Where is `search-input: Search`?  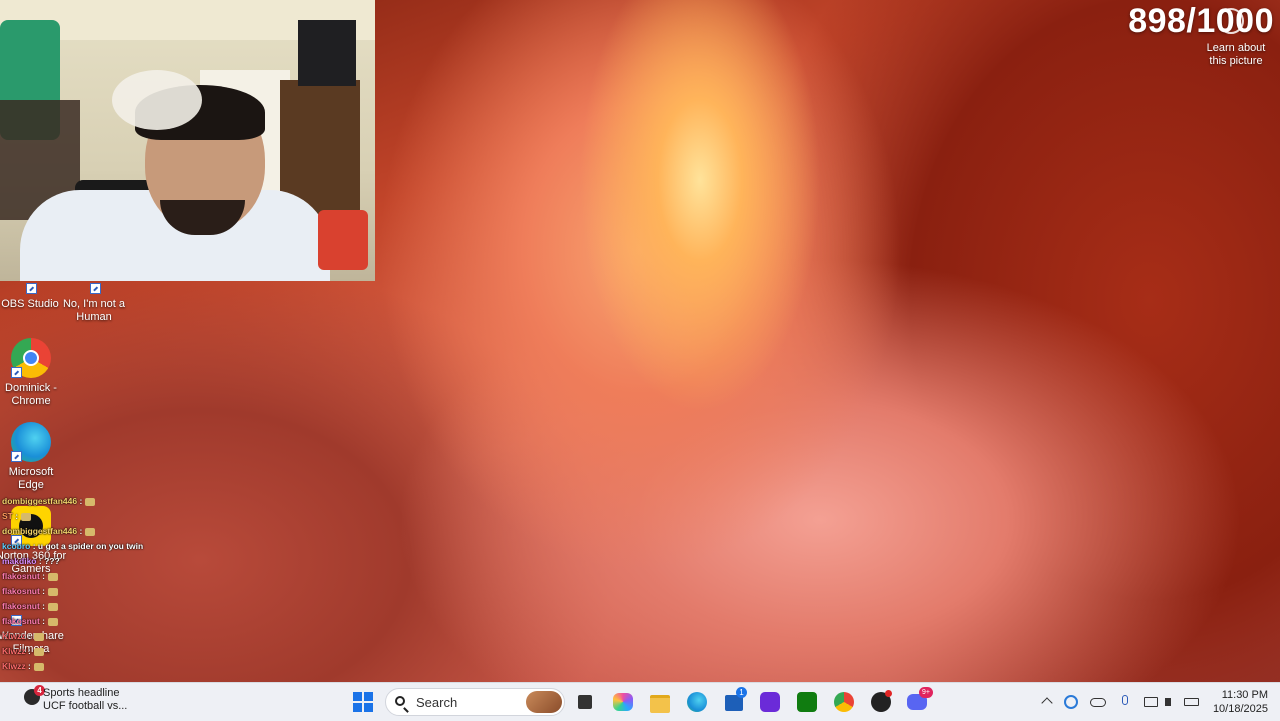
search-input: Search is located at coordinates (475, 702).